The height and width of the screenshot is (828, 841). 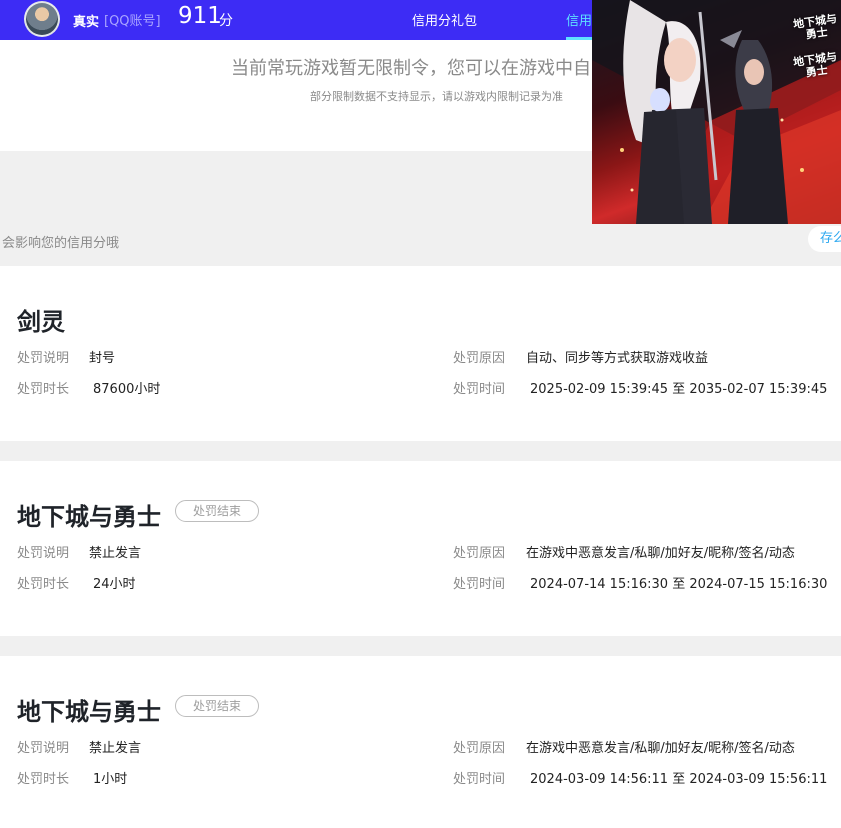 I want to click on avatar, so click(x=42, y=19).